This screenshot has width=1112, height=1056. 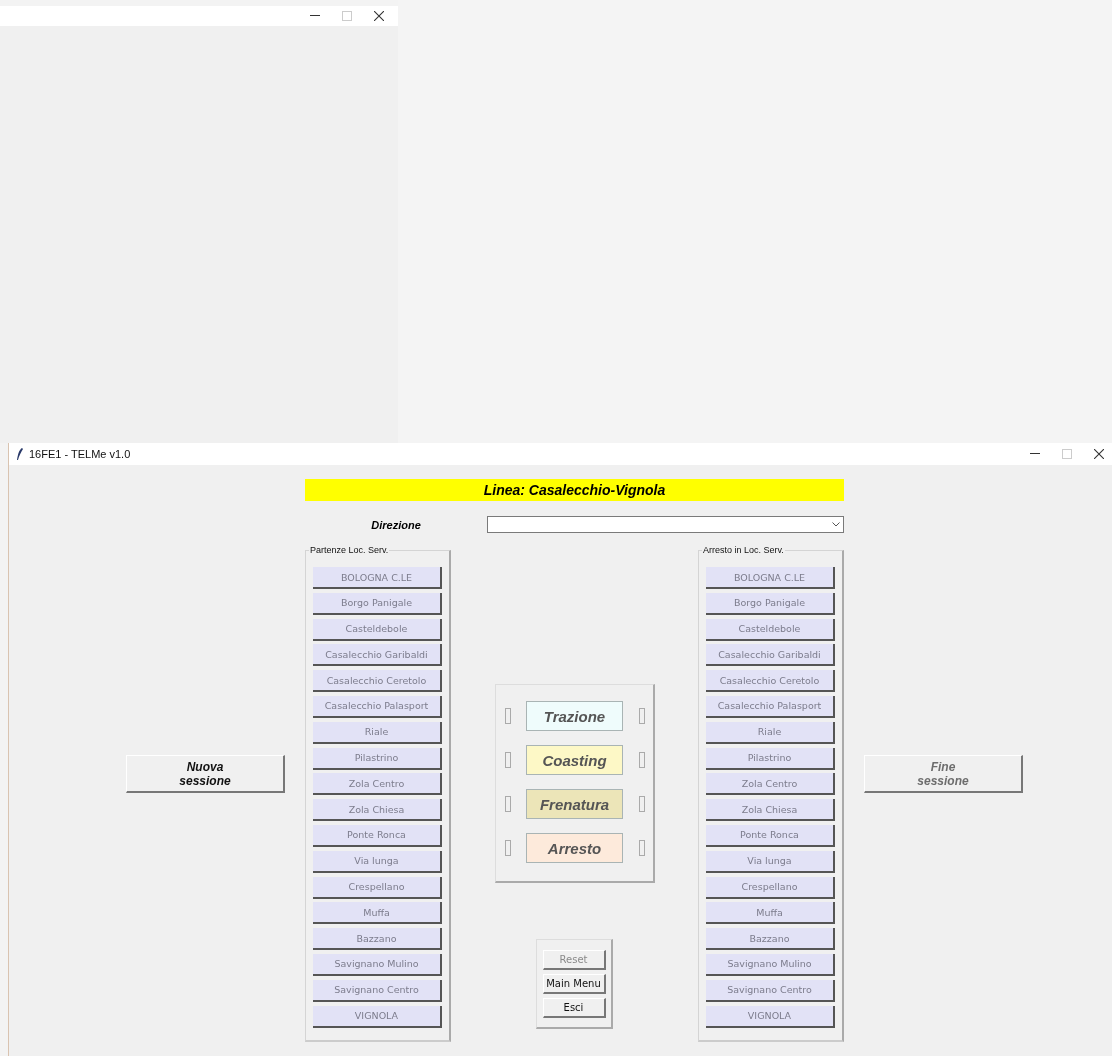 What do you see at coordinates (836, 524) in the screenshot?
I see `chevron-down-icon` at bounding box center [836, 524].